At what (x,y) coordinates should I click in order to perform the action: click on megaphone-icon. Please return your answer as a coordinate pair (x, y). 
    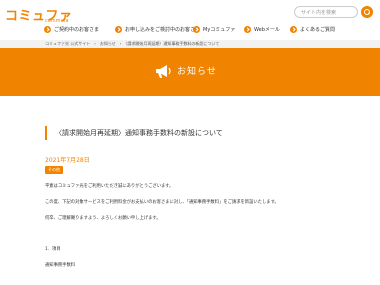
    Looking at the image, I should click on (163, 71).